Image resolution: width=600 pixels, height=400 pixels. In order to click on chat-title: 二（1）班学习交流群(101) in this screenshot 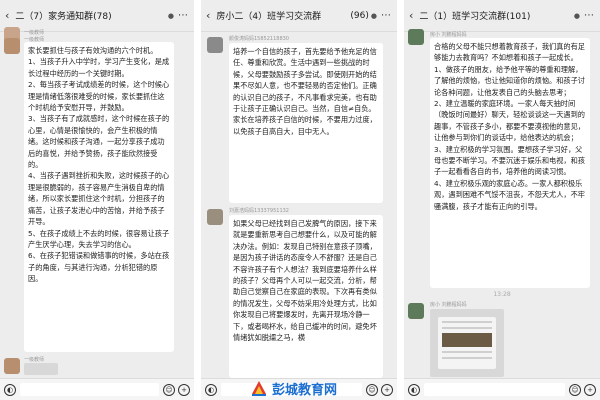, I will do `click(475, 17)`.